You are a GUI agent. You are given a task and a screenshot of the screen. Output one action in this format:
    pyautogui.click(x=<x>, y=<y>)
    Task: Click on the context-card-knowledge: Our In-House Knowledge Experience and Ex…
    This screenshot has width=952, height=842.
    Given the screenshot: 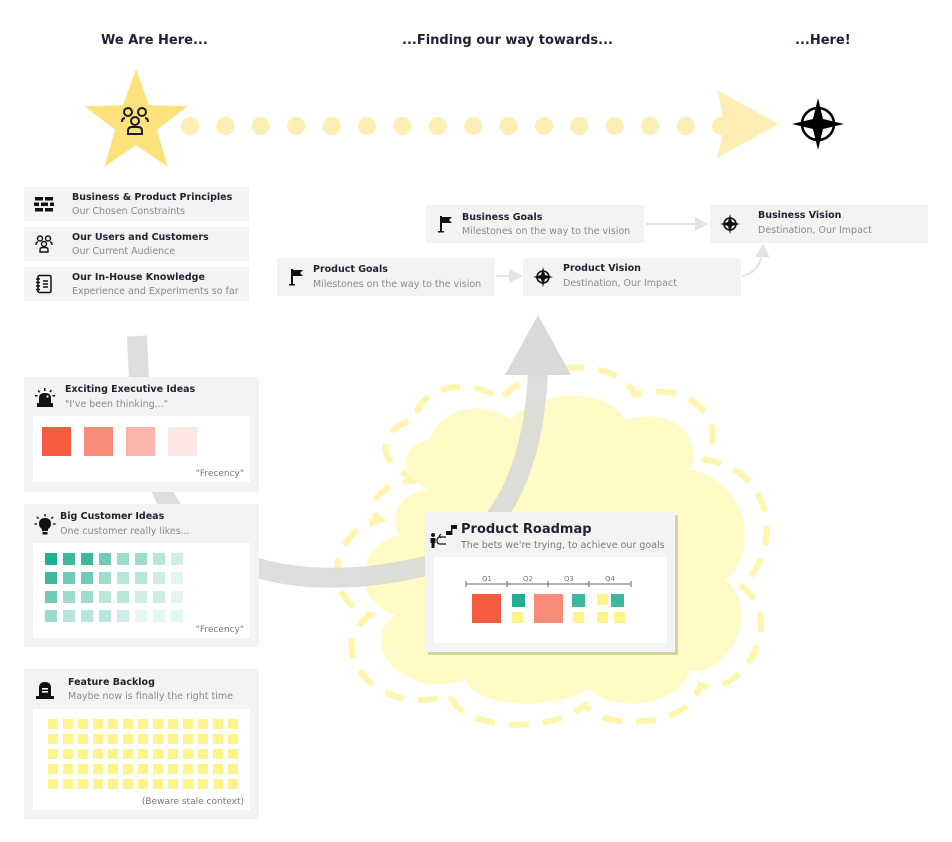 What is the action you would take?
    pyautogui.click(x=136, y=284)
    